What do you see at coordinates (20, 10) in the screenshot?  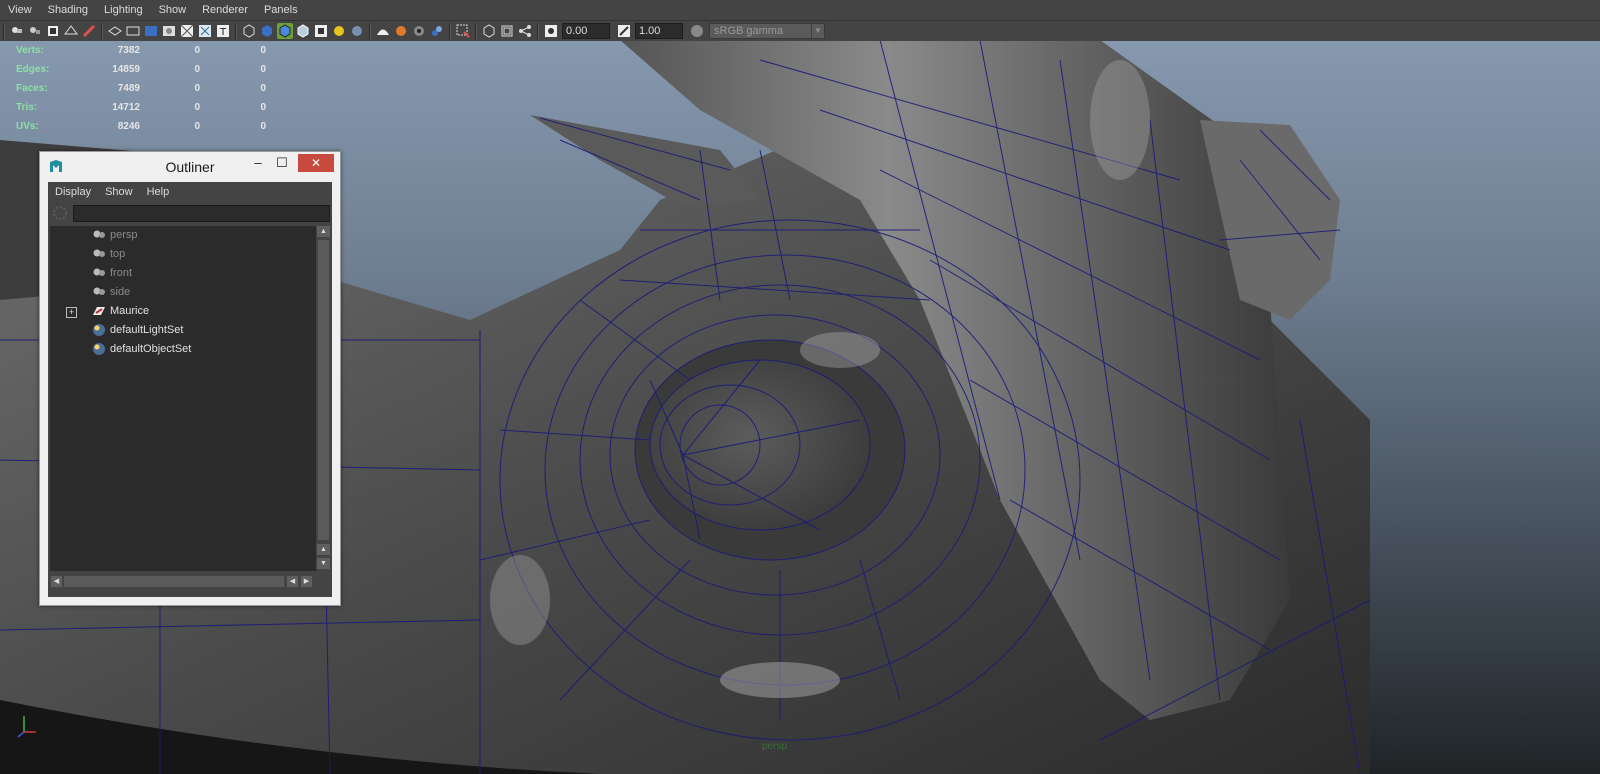 I see `menu-view: View` at bounding box center [20, 10].